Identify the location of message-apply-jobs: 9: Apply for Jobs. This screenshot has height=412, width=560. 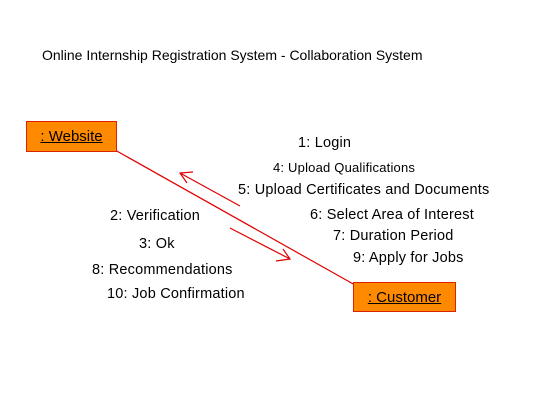
(408, 258).